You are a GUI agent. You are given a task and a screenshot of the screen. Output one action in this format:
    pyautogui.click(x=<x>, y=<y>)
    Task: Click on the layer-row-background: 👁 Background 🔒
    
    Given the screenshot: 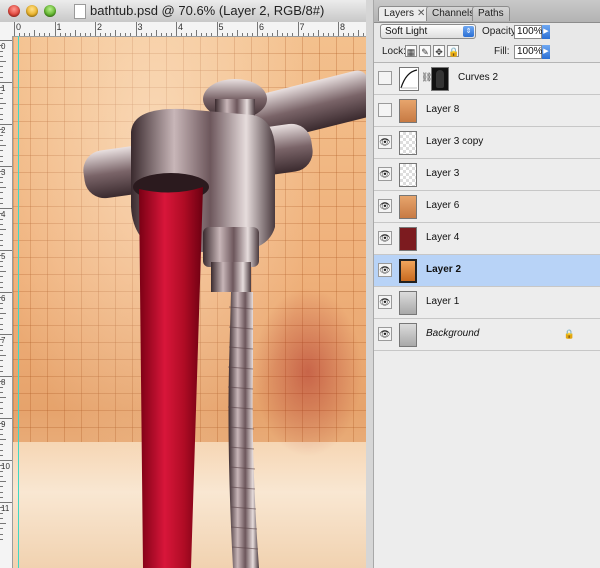 What is the action you would take?
    pyautogui.click(x=487, y=335)
    